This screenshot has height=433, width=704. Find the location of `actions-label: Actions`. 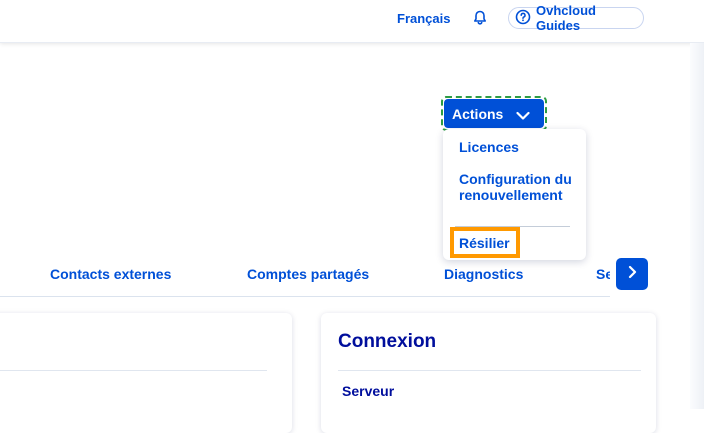

actions-label: Actions is located at coordinates (478, 113).